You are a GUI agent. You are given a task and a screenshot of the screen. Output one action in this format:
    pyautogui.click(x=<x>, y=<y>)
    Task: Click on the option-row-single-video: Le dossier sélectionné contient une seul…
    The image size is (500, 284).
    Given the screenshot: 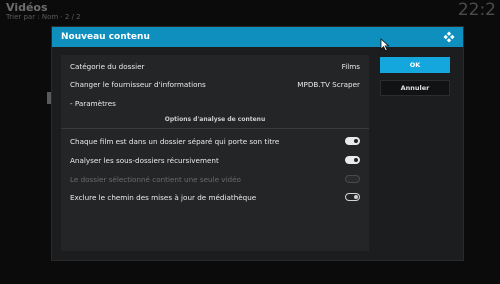 What is the action you would take?
    pyautogui.click(x=215, y=179)
    